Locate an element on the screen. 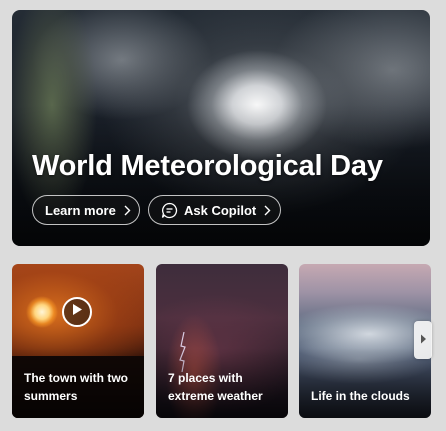 The height and width of the screenshot is (431, 446). story-card-two-summers: The town with two summers is located at coordinates (78, 341).